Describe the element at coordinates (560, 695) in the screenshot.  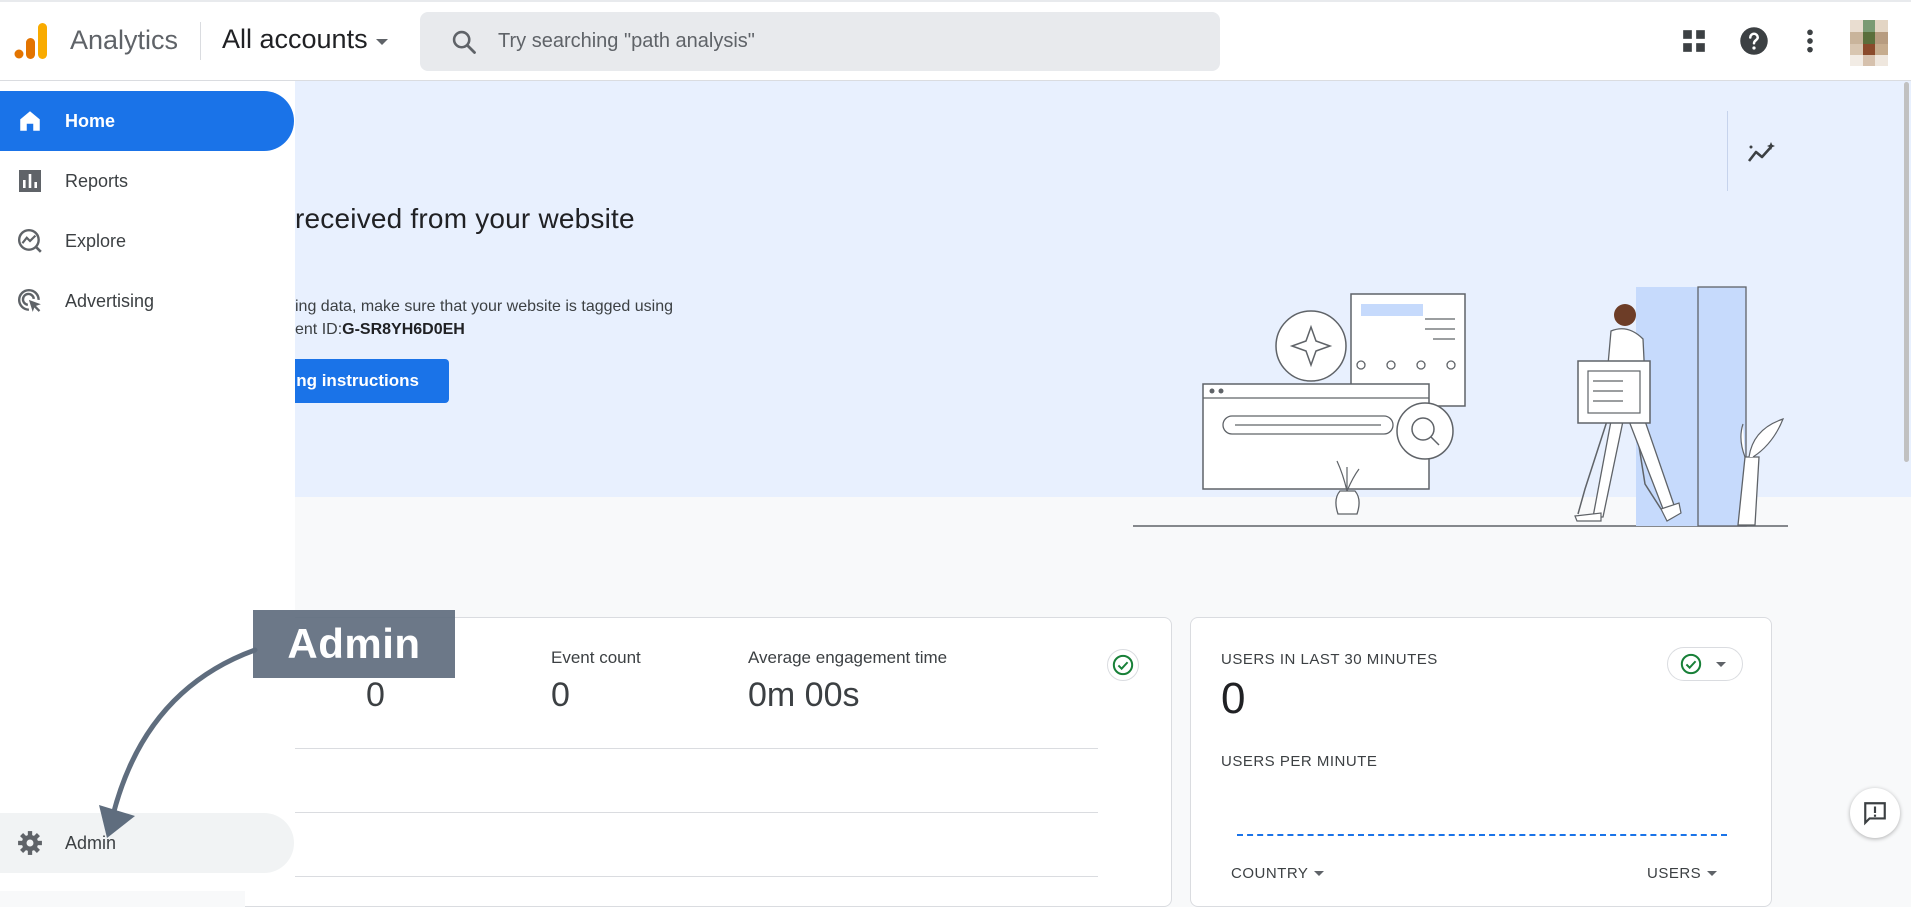
I see `metric-value-event-count: 0` at that location.